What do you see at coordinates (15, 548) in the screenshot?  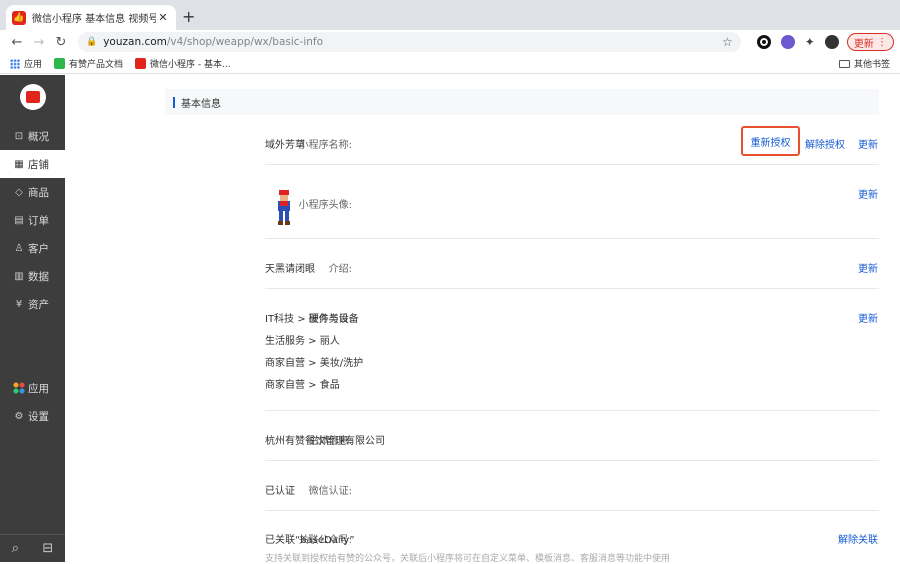 I see `search-icon: ⌕` at bounding box center [15, 548].